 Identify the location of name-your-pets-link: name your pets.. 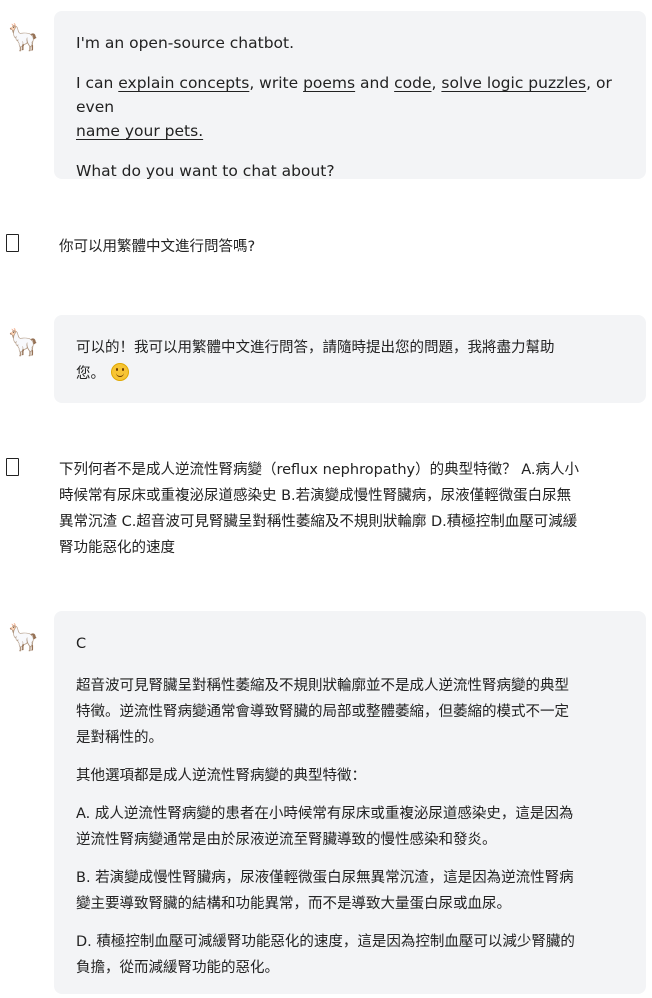
(139, 131).